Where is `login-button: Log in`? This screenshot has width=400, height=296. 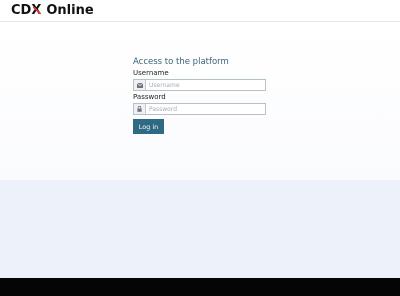 login-button: Log in is located at coordinates (148, 126).